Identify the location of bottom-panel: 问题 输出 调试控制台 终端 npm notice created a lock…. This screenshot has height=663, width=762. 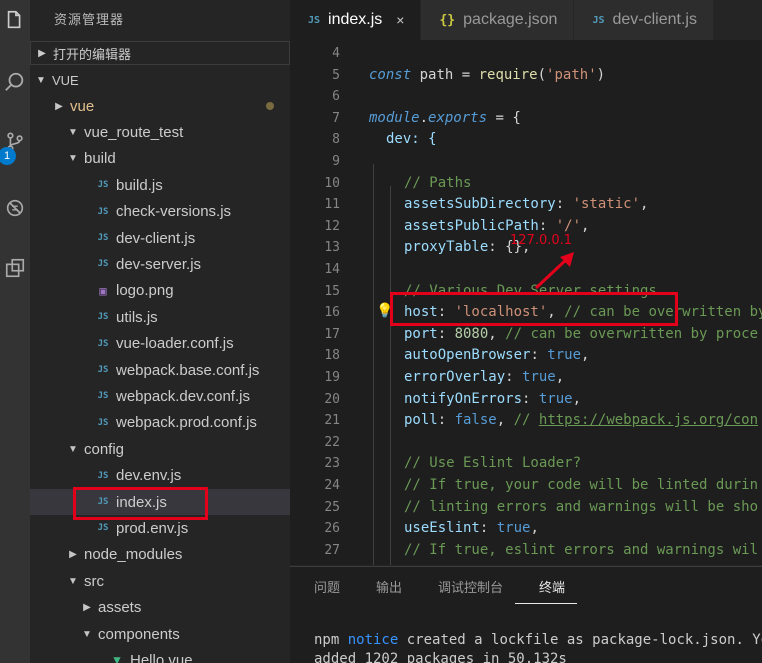
(526, 614).